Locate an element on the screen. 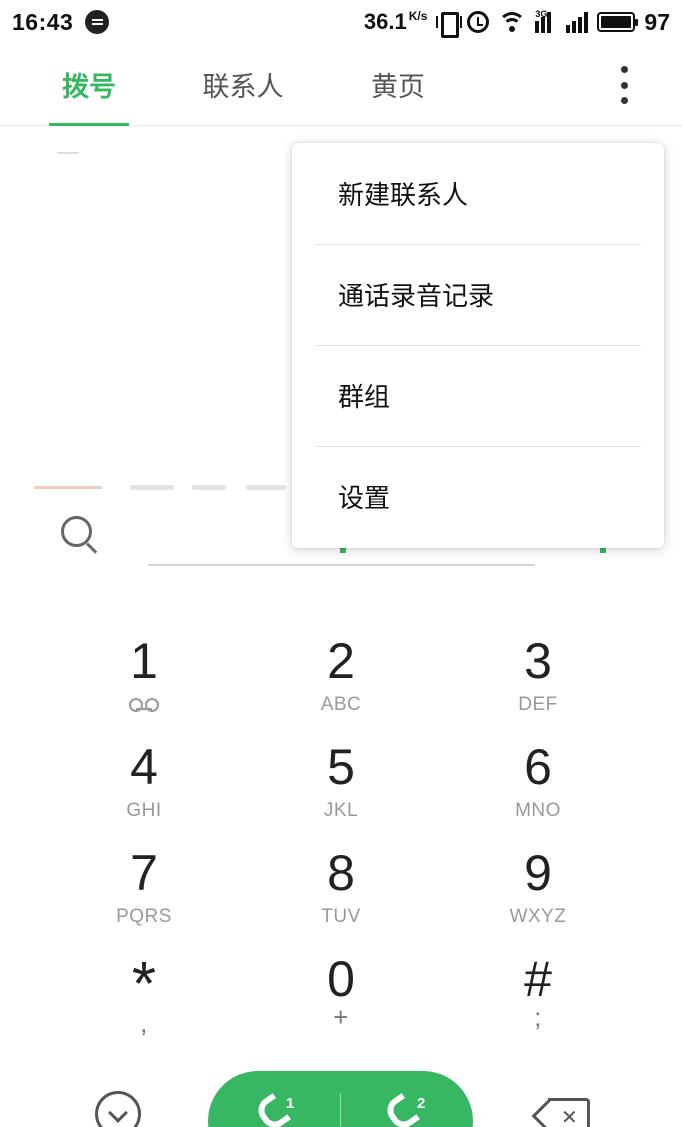  chevron-down-circle-icon is located at coordinates (118, 1109).